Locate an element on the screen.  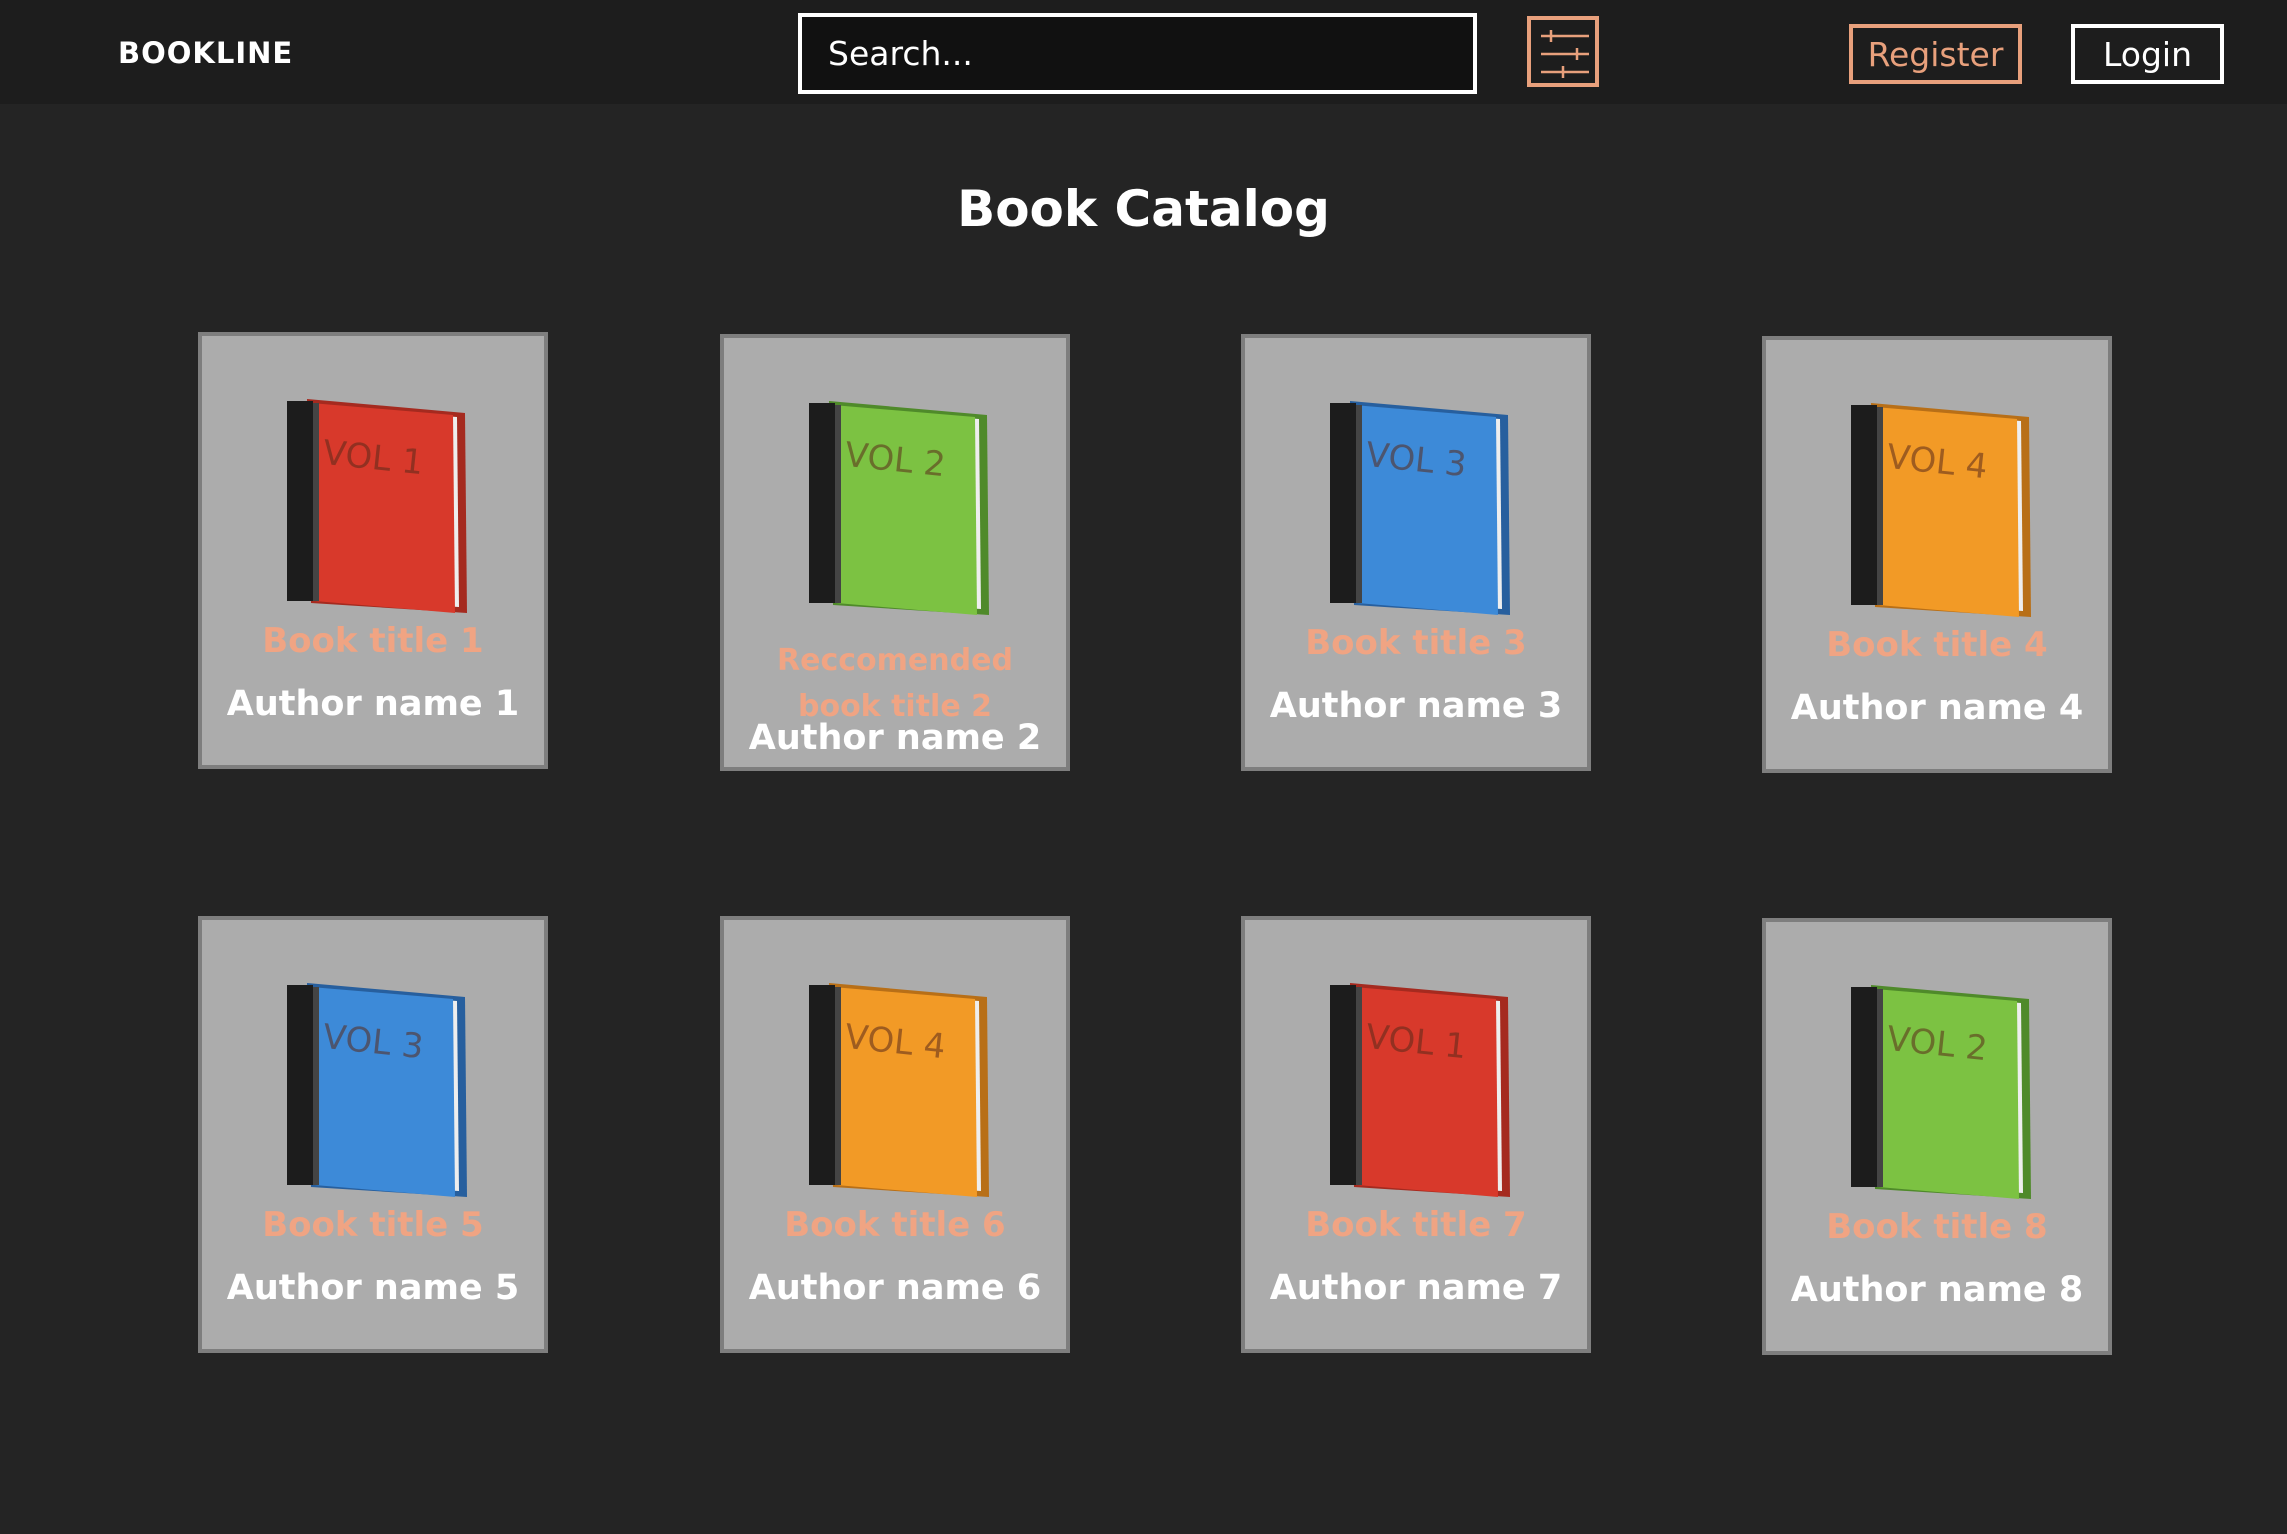
book-author: Author name 8 is located at coordinates (1937, 1290).